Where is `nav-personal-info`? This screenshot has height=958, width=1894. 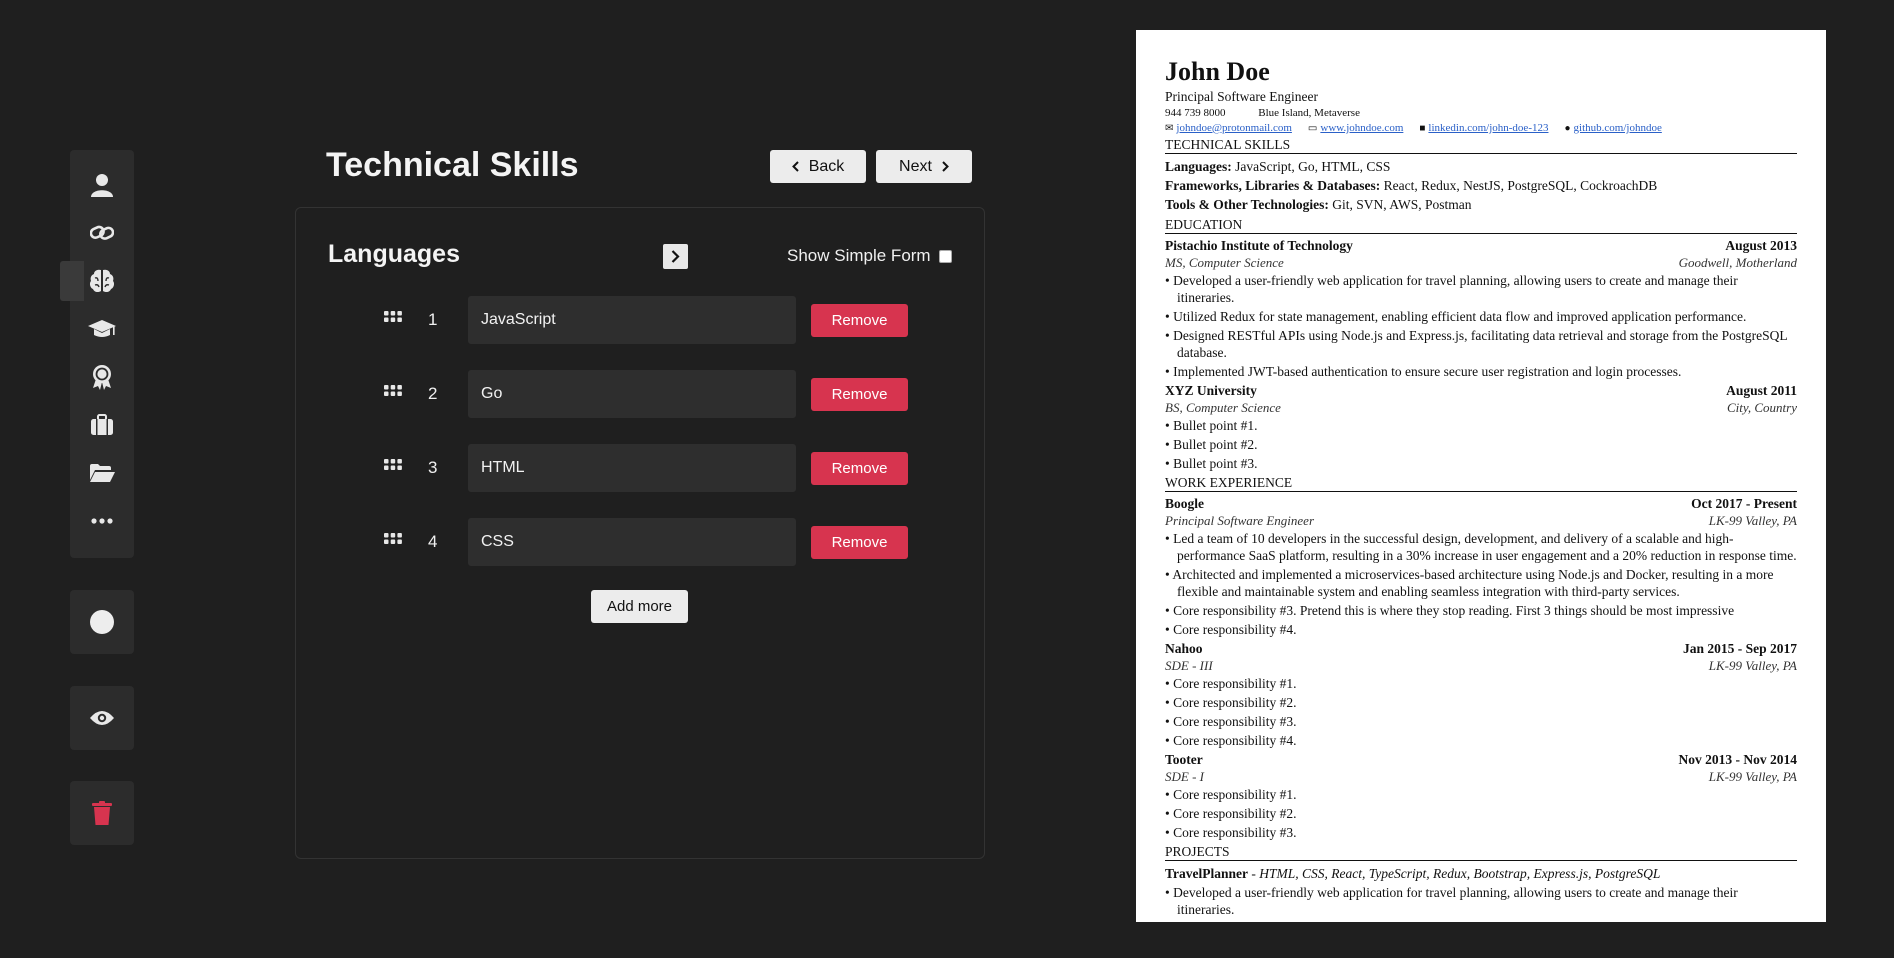
nav-personal-info is located at coordinates (102, 185).